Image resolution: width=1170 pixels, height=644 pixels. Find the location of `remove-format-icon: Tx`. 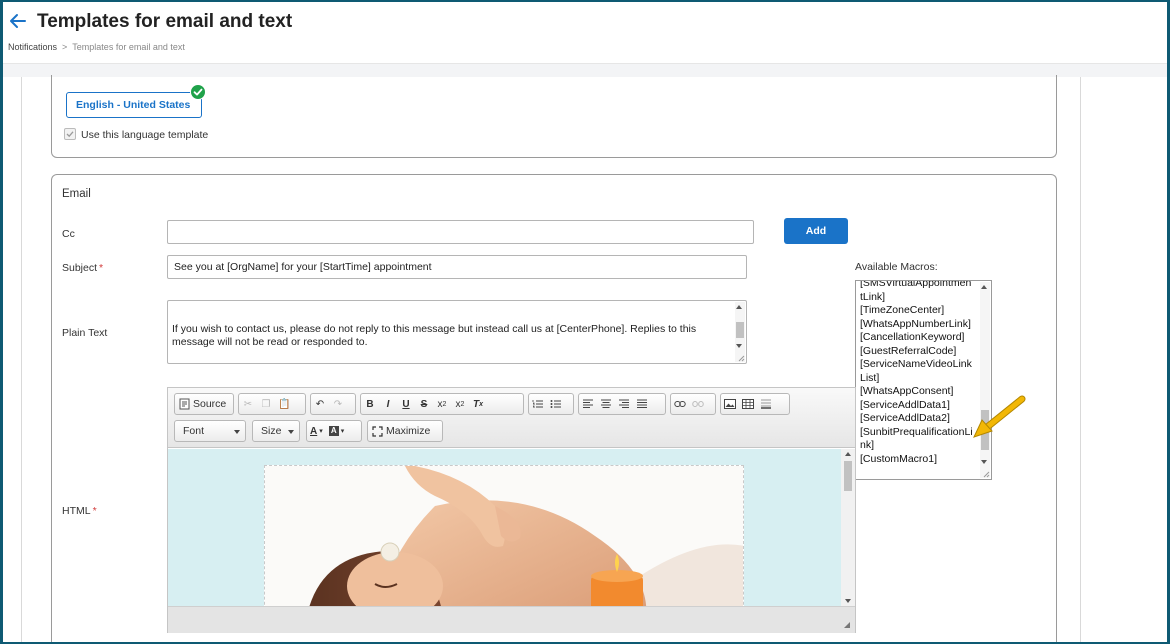

remove-format-icon: Tx is located at coordinates (478, 404).